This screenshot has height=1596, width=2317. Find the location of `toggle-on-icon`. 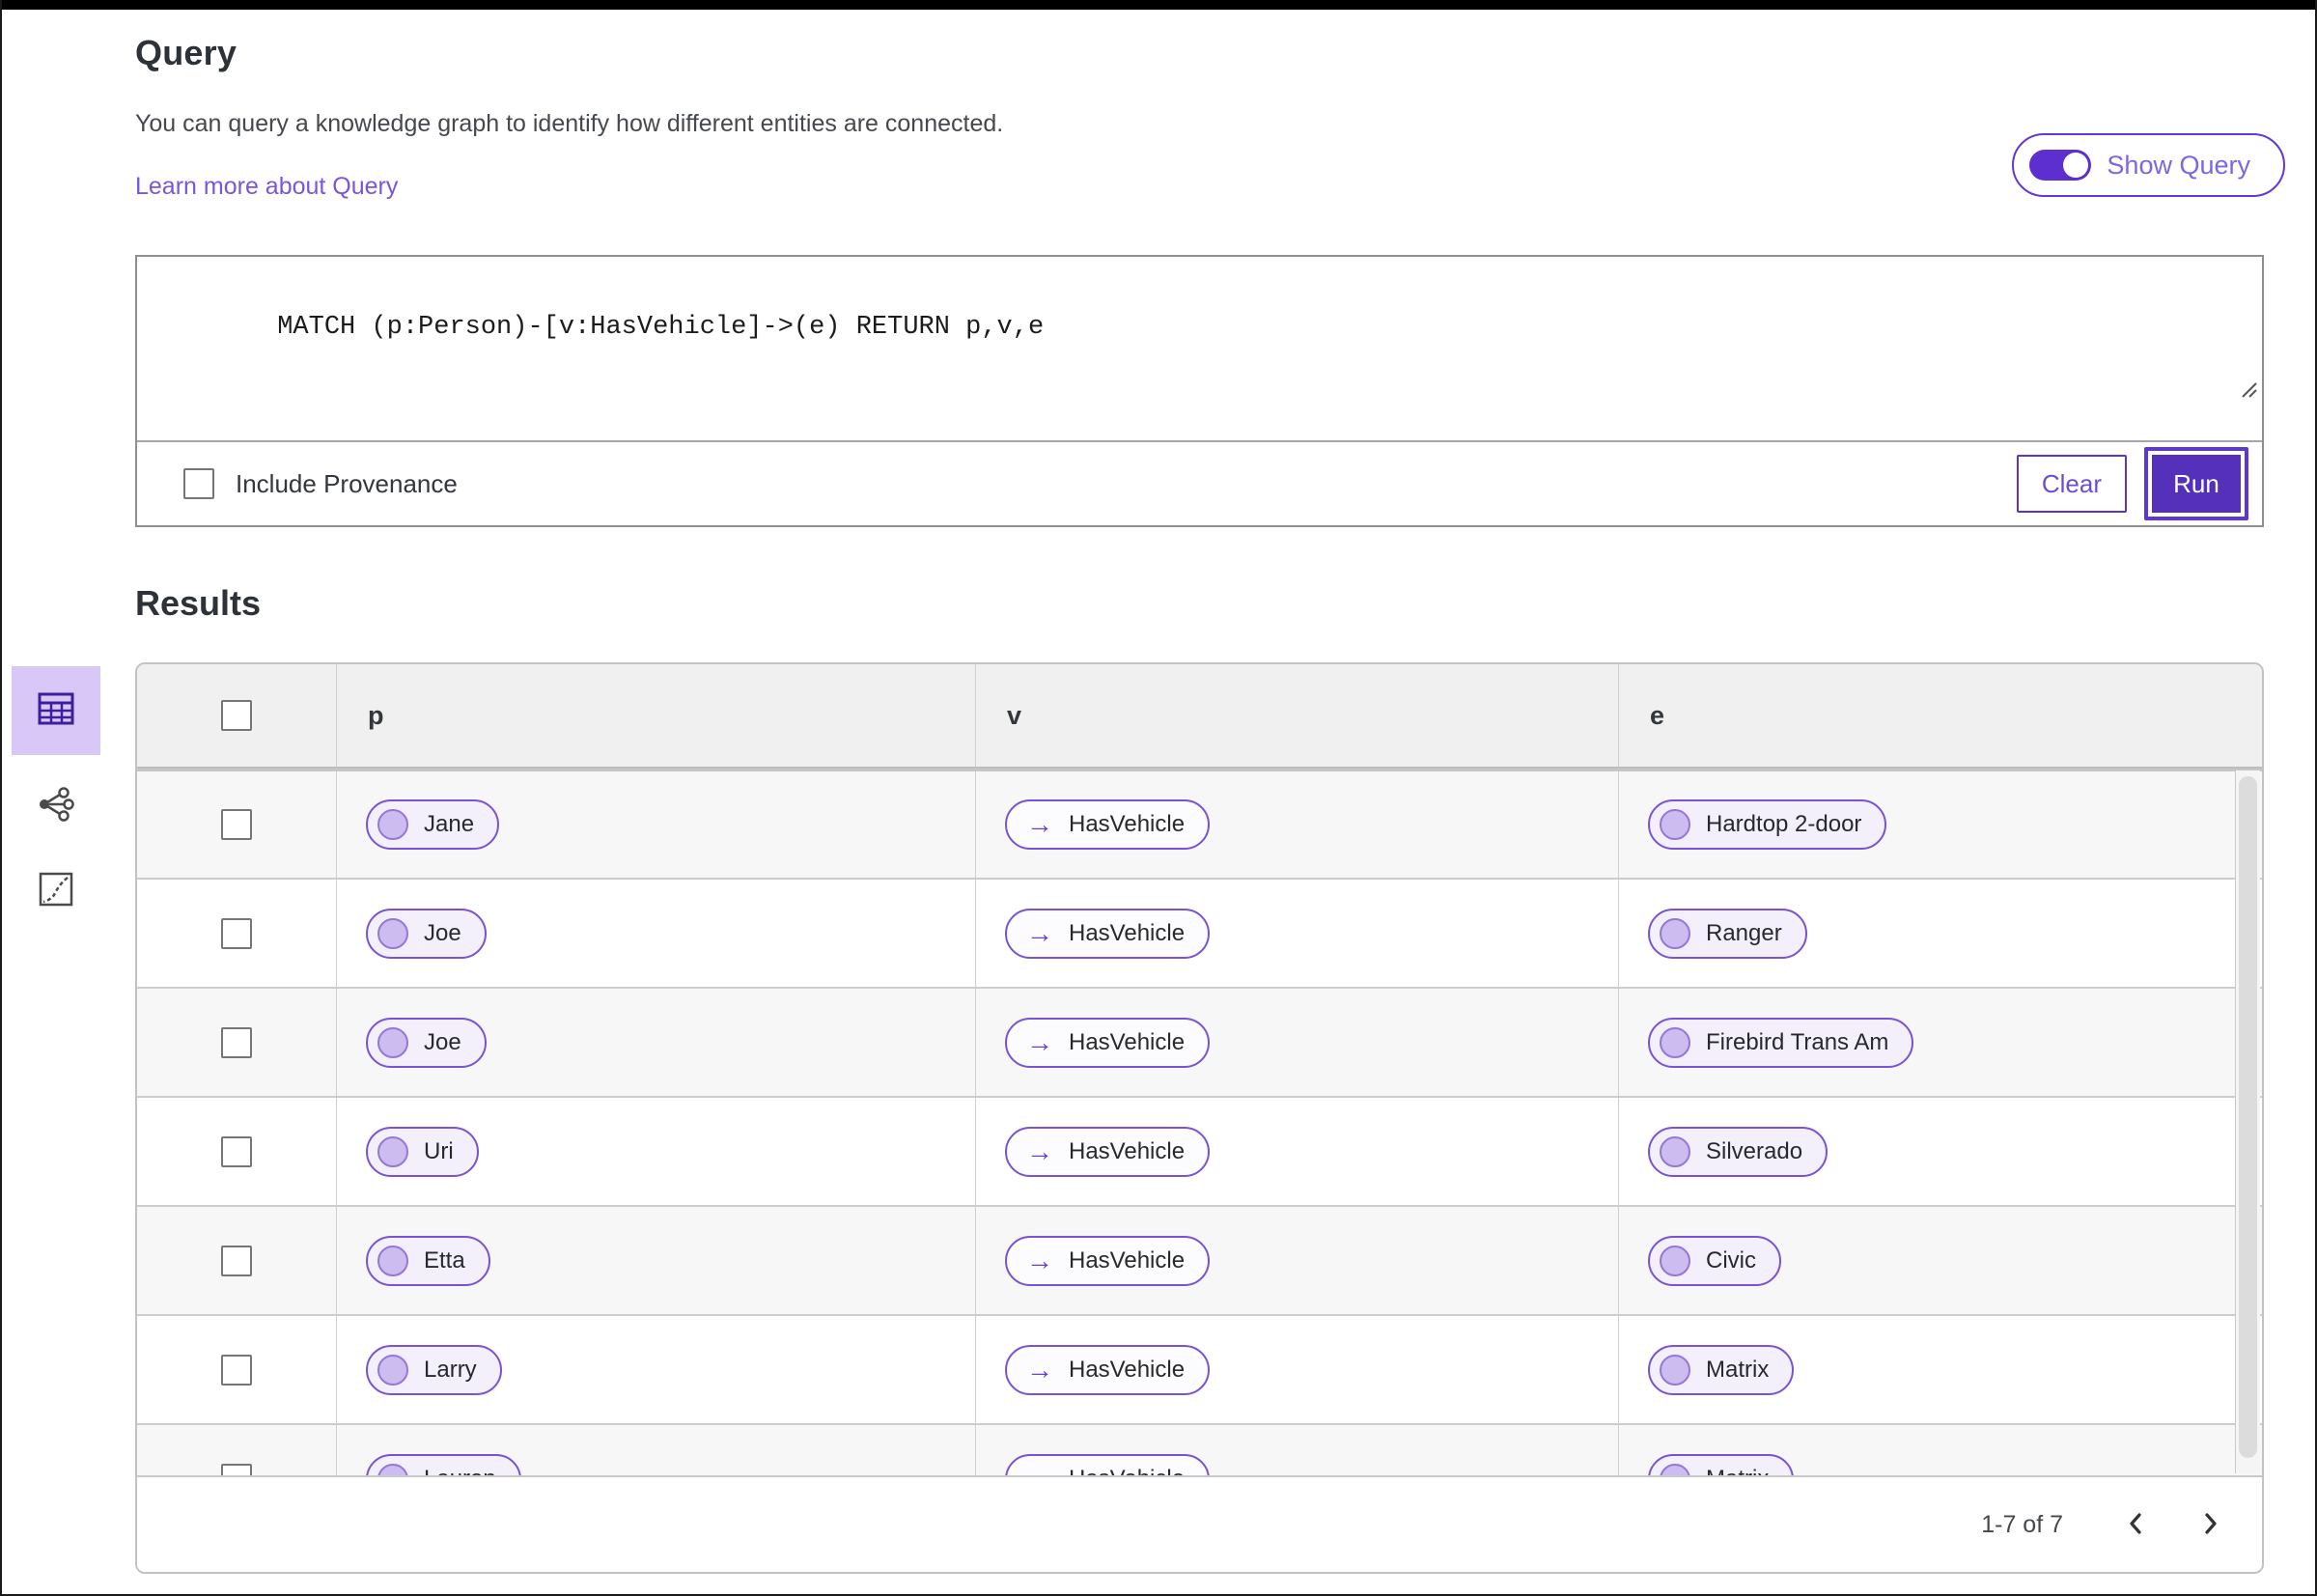

toggle-on-icon is located at coordinates (2060, 166).